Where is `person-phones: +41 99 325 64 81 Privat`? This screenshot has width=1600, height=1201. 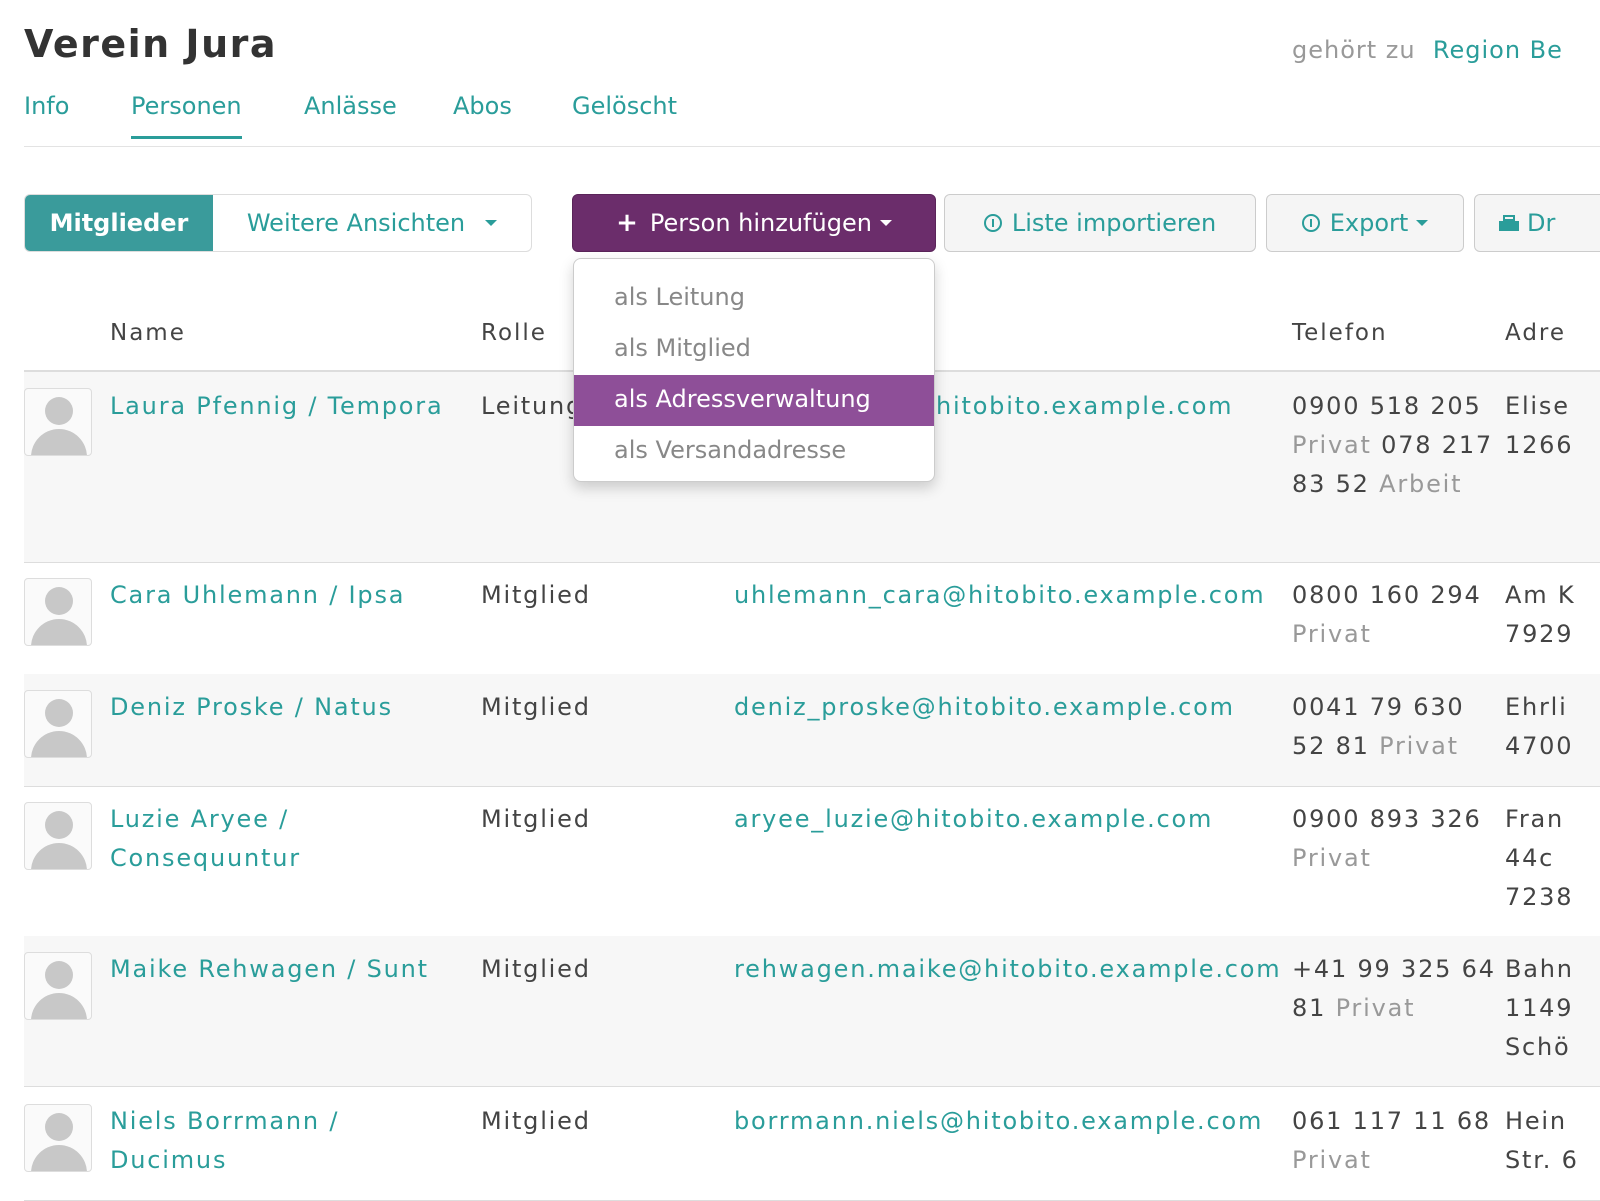 person-phones: +41 99 325 64 81 Privat is located at coordinates (1394, 989).